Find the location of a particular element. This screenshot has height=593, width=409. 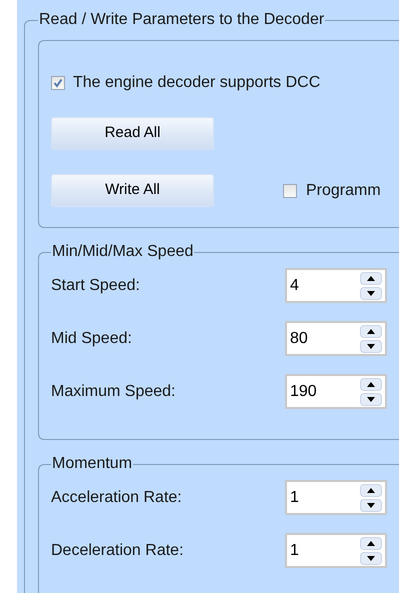

number-field: 80 is located at coordinates (336, 338).